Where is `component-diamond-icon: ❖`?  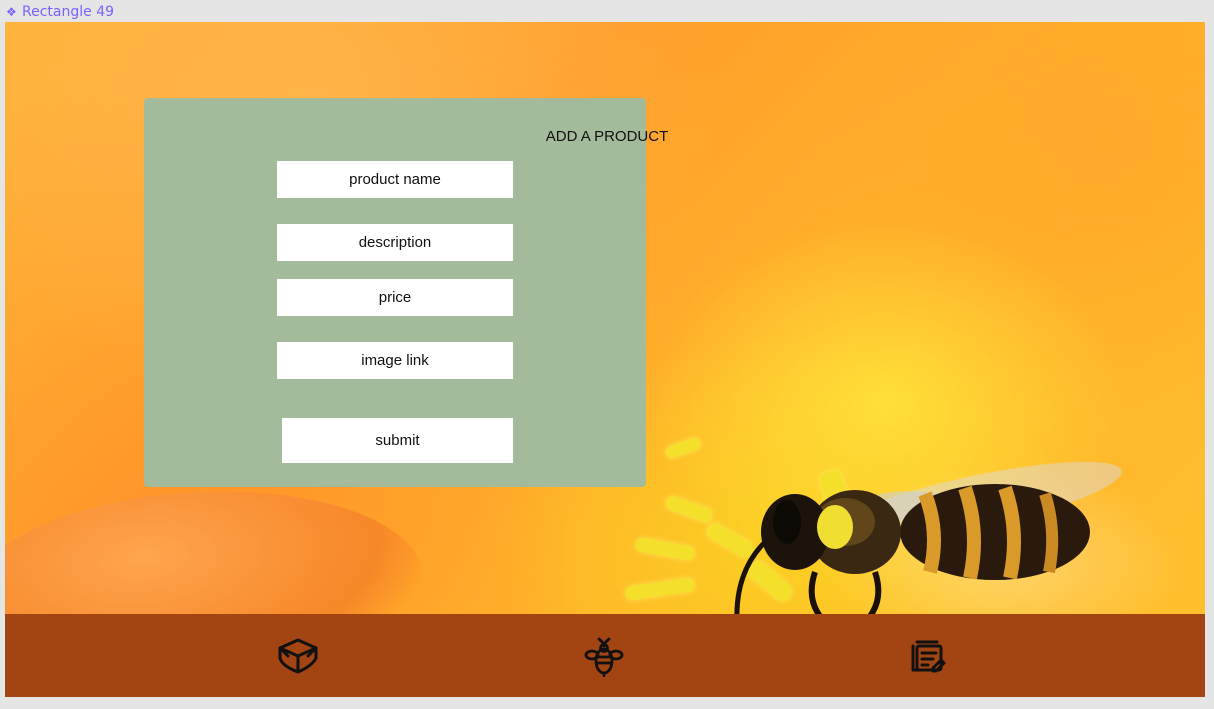 component-diamond-icon: ❖ is located at coordinates (11, 12).